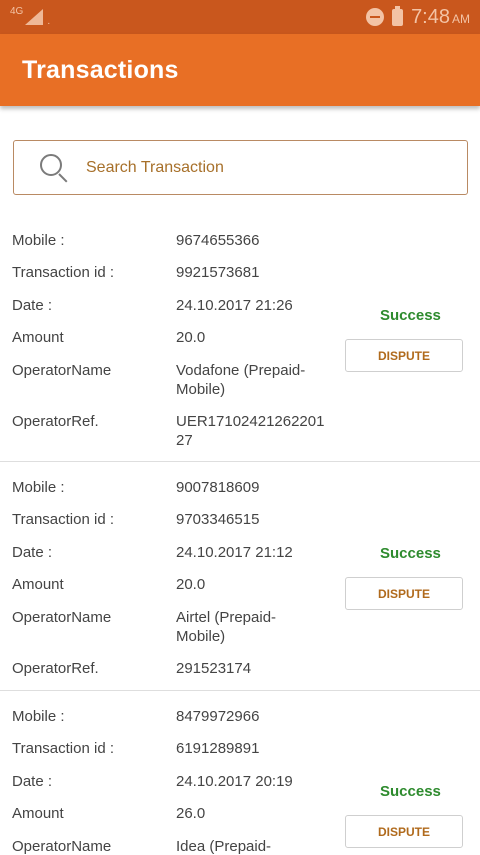 Image resolution: width=480 pixels, height=855 pixels. What do you see at coordinates (218, 716) in the screenshot?
I see `mobile-value: 8479972966` at bounding box center [218, 716].